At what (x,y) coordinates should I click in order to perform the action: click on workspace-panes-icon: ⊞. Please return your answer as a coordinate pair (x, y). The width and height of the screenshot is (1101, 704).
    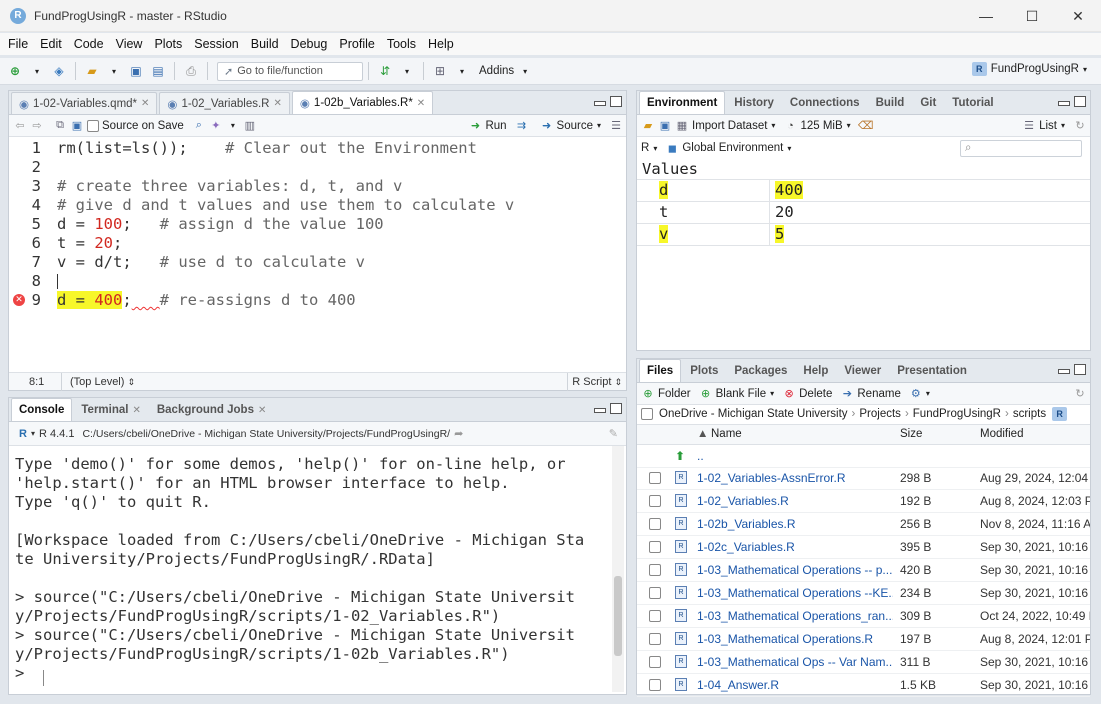
    Looking at the image, I should click on (440, 71).